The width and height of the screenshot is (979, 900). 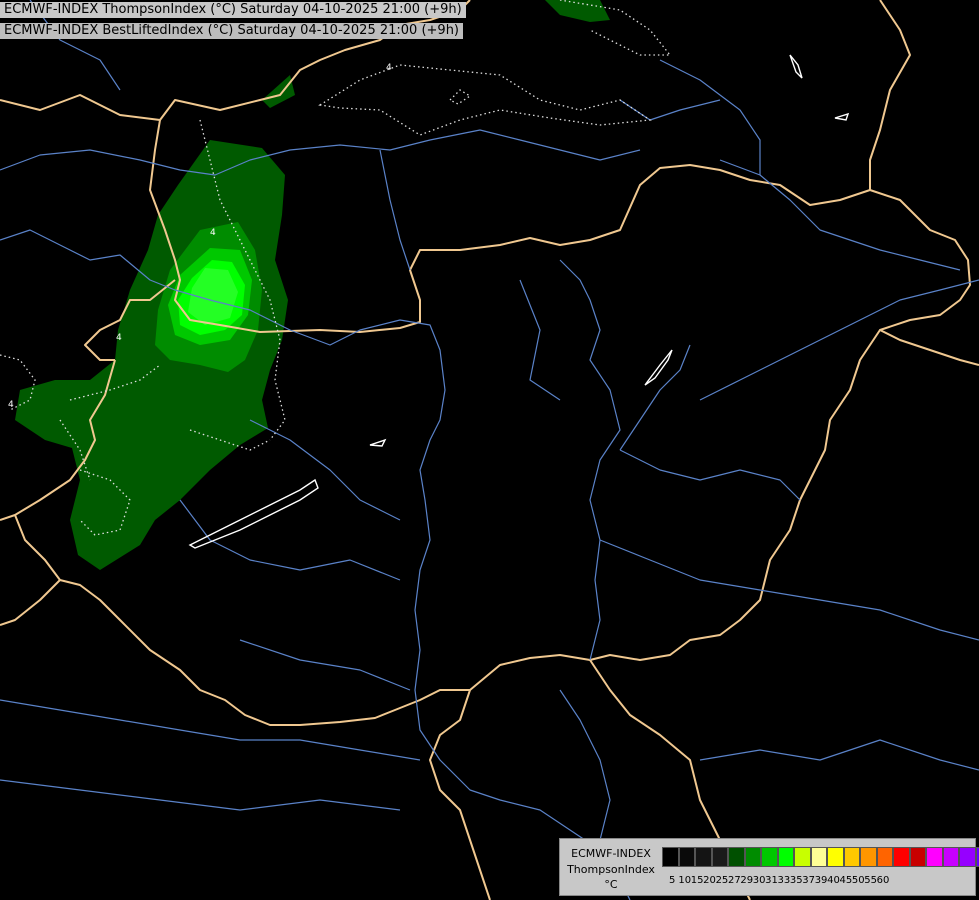 What do you see at coordinates (784, 880) in the screenshot?
I see `legend-tick-label: 33` at bounding box center [784, 880].